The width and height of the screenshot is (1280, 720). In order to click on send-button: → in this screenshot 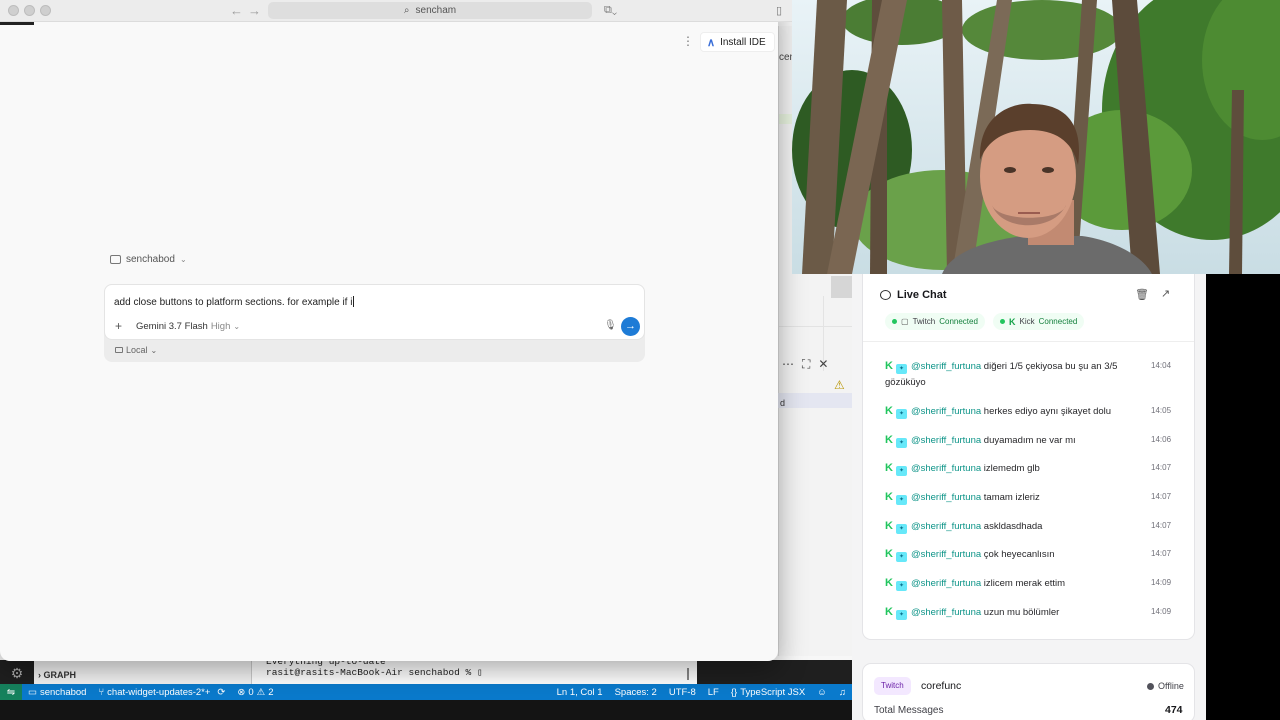, I will do `click(630, 326)`.